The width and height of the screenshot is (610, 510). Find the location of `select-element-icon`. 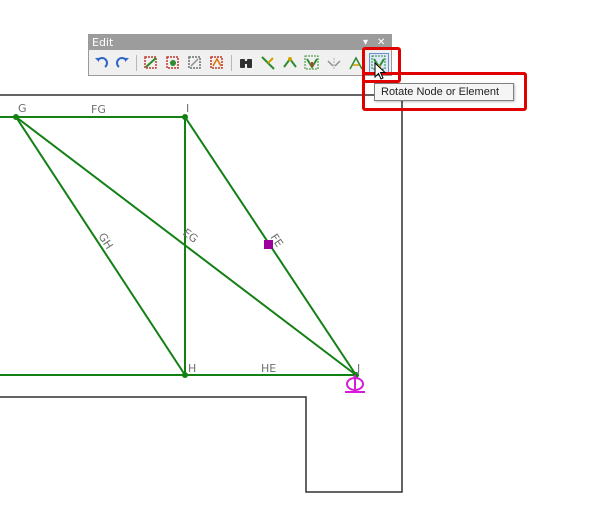

select-element-icon is located at coordinates (150, 62).